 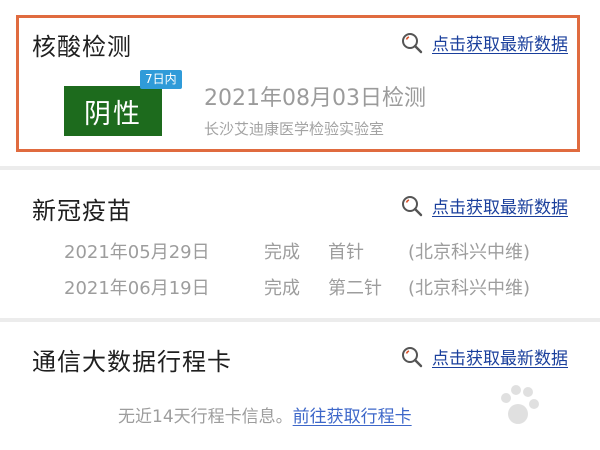 What do you see at coordinates (137, 288) in the screenshot?
I see `dose-date: 2021年06月19日` at bounding box center [137, 288].